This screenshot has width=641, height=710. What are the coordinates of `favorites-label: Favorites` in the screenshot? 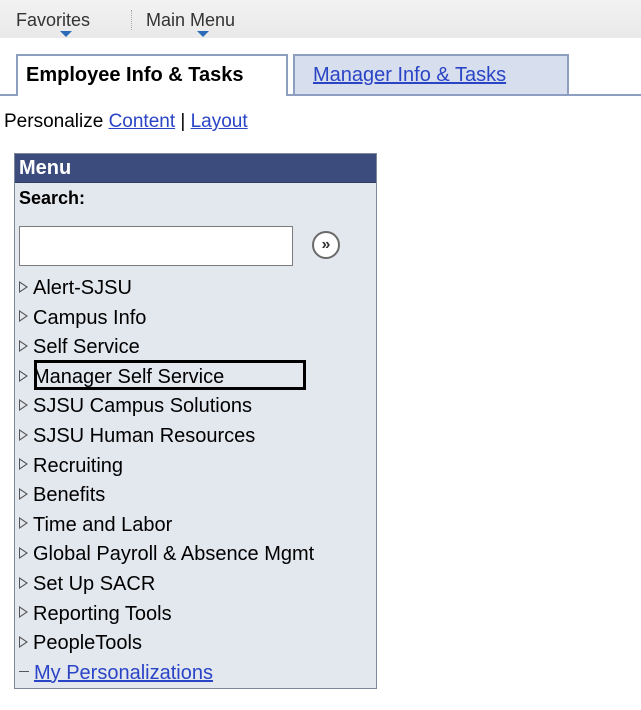 It's located at (53, 20).